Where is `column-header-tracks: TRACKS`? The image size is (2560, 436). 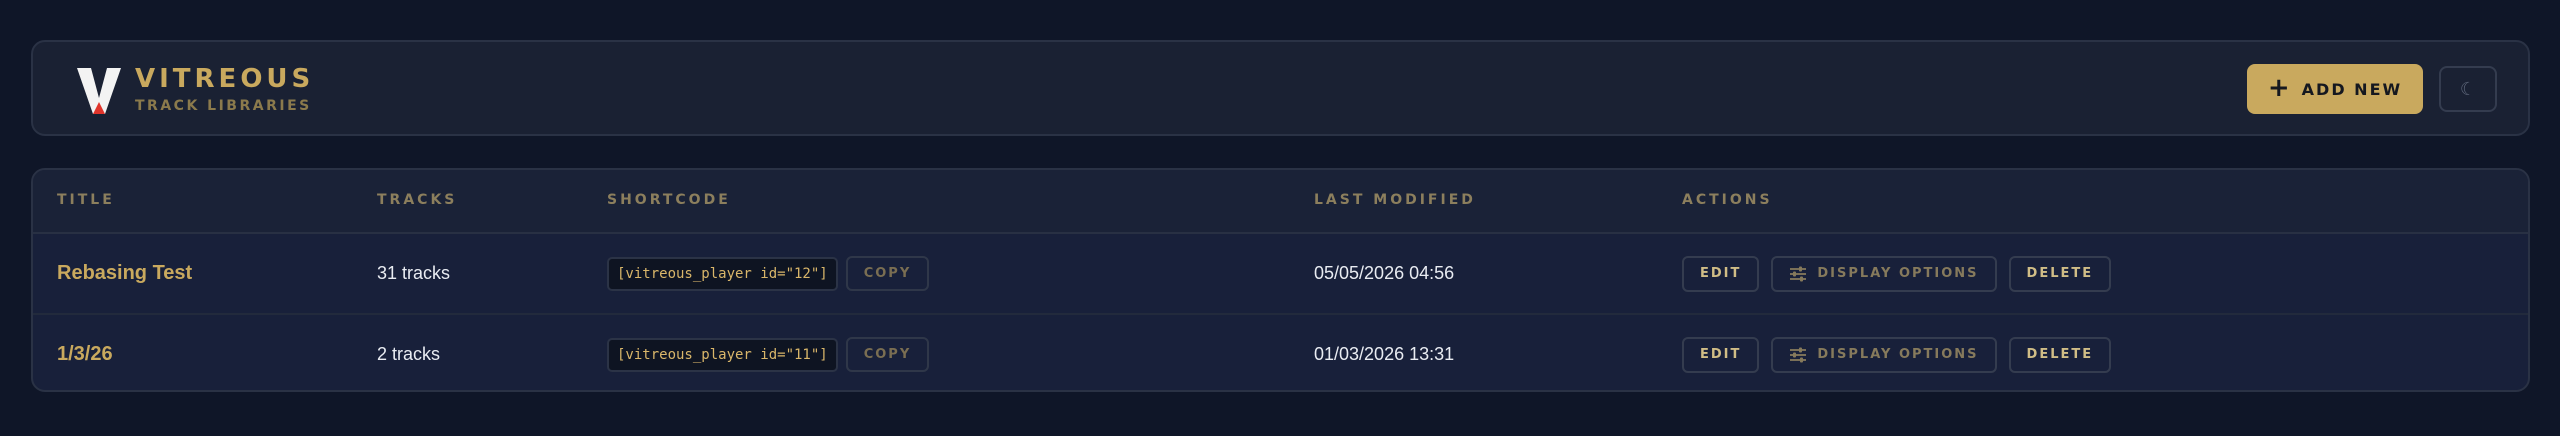
column-header-tracks: TRACKS is located at coordinates (417, 200).